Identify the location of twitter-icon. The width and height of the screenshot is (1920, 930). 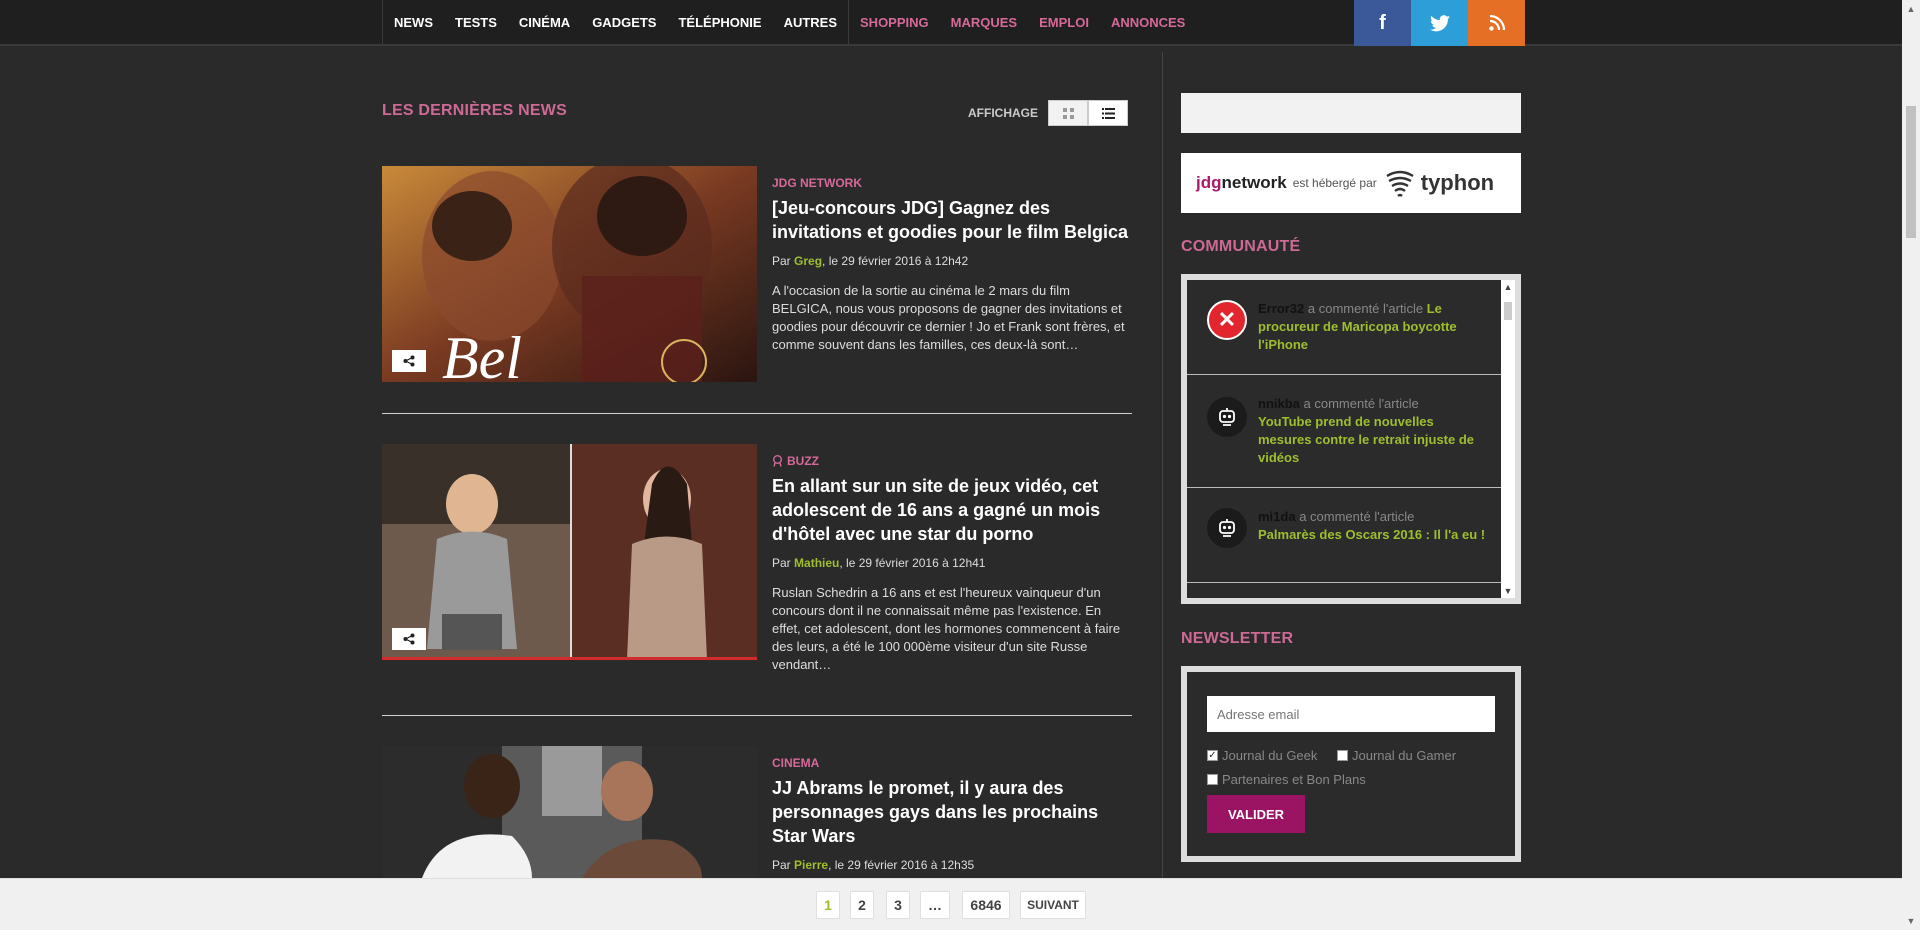
(1439, 23).